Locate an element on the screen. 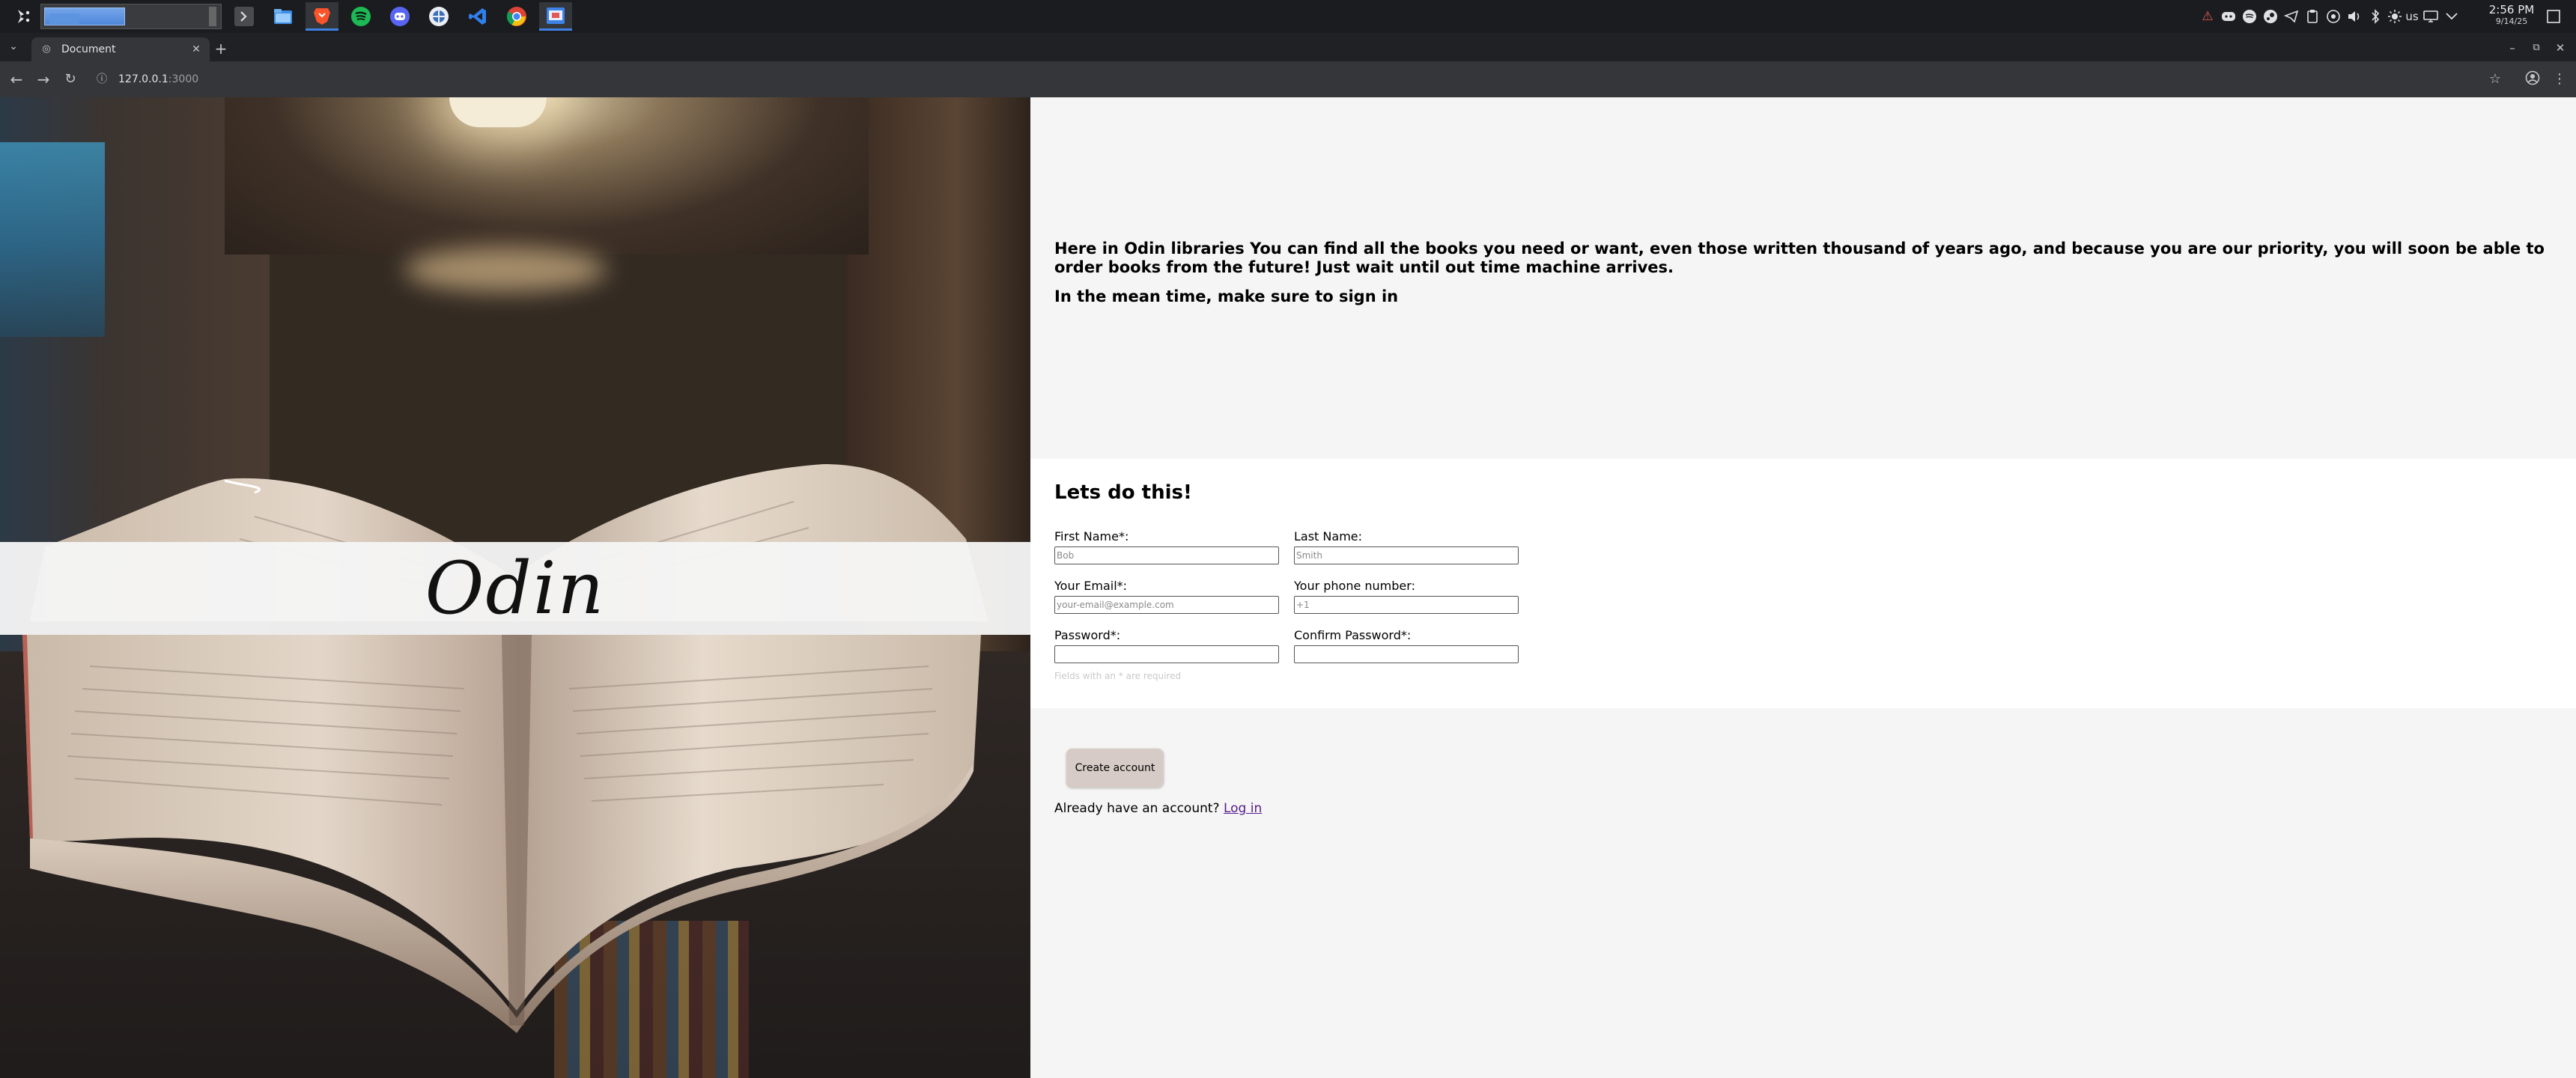 The image size is (2576, 1078). taskbar-app-vscode is located at coordinates (477, 16).